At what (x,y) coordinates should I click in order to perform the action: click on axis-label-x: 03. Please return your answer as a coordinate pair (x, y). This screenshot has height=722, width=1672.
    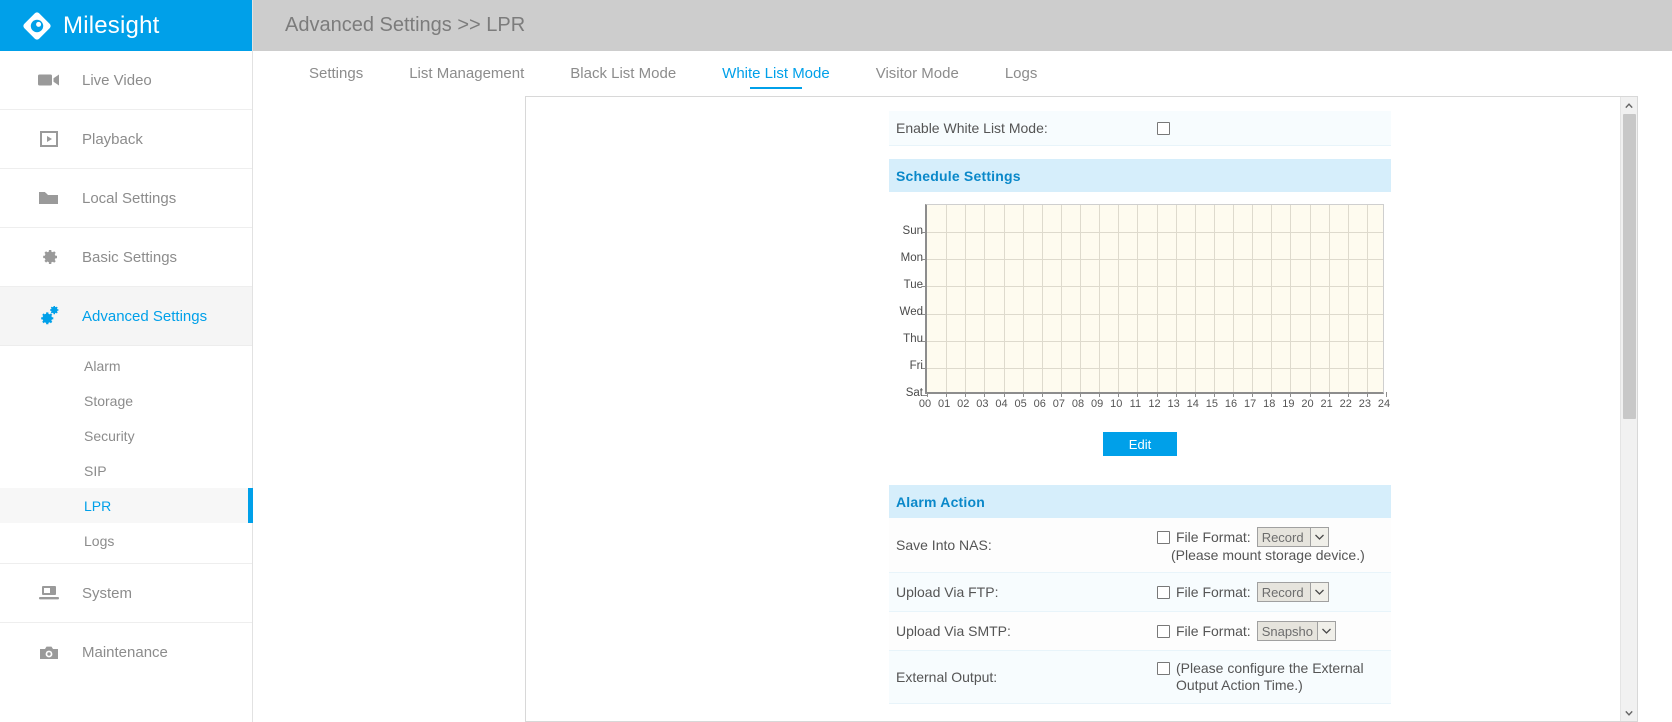
    Looking at the image, I should click on (982, 404).